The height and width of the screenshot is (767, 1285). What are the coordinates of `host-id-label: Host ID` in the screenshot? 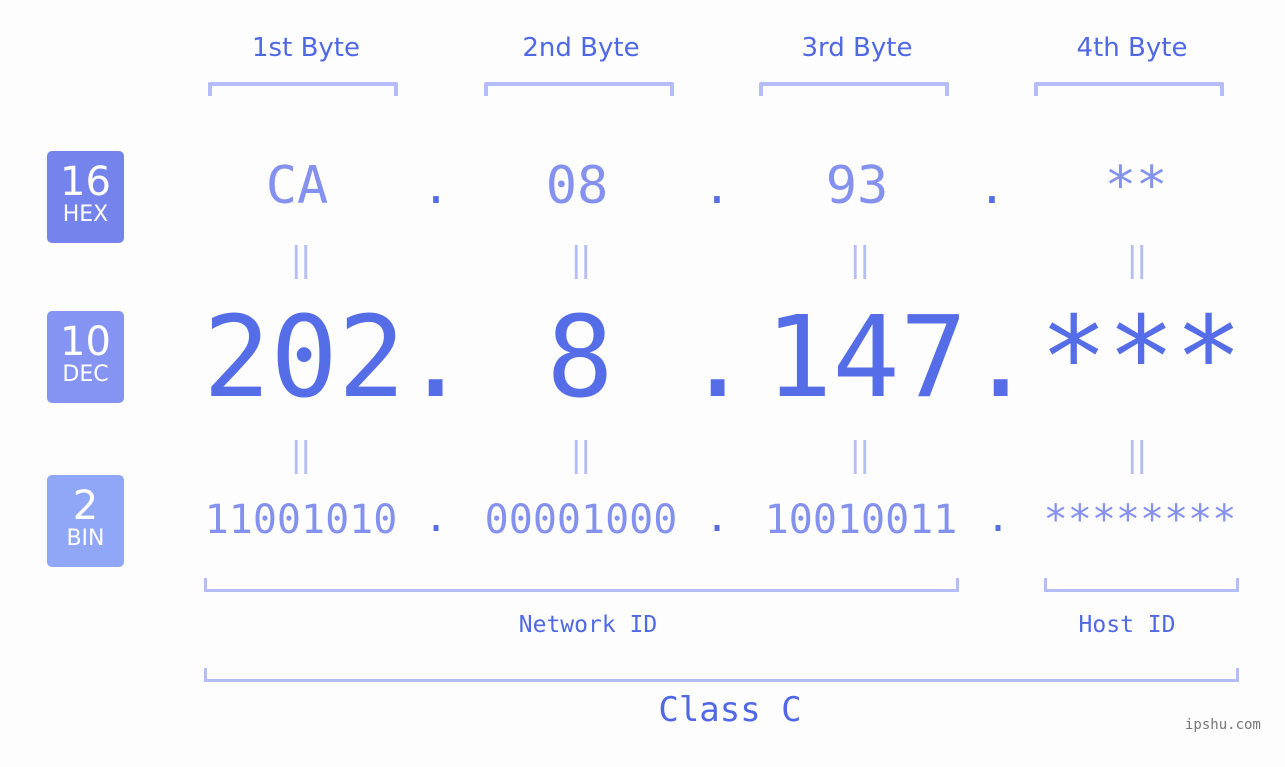 It's located at (1127, 625).